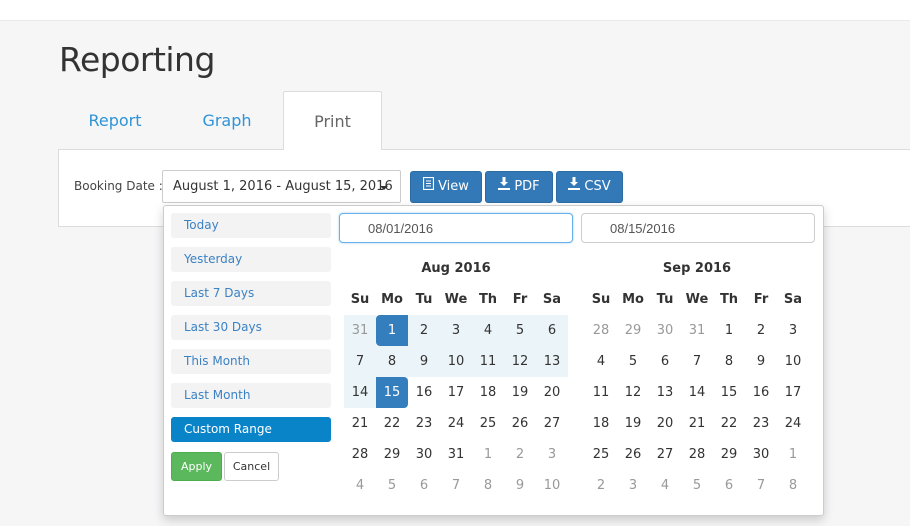  What do you see at coordinates (761, 392) in the screenshot?
I see `calendar-day: 16` at bounding box center [761, 392].